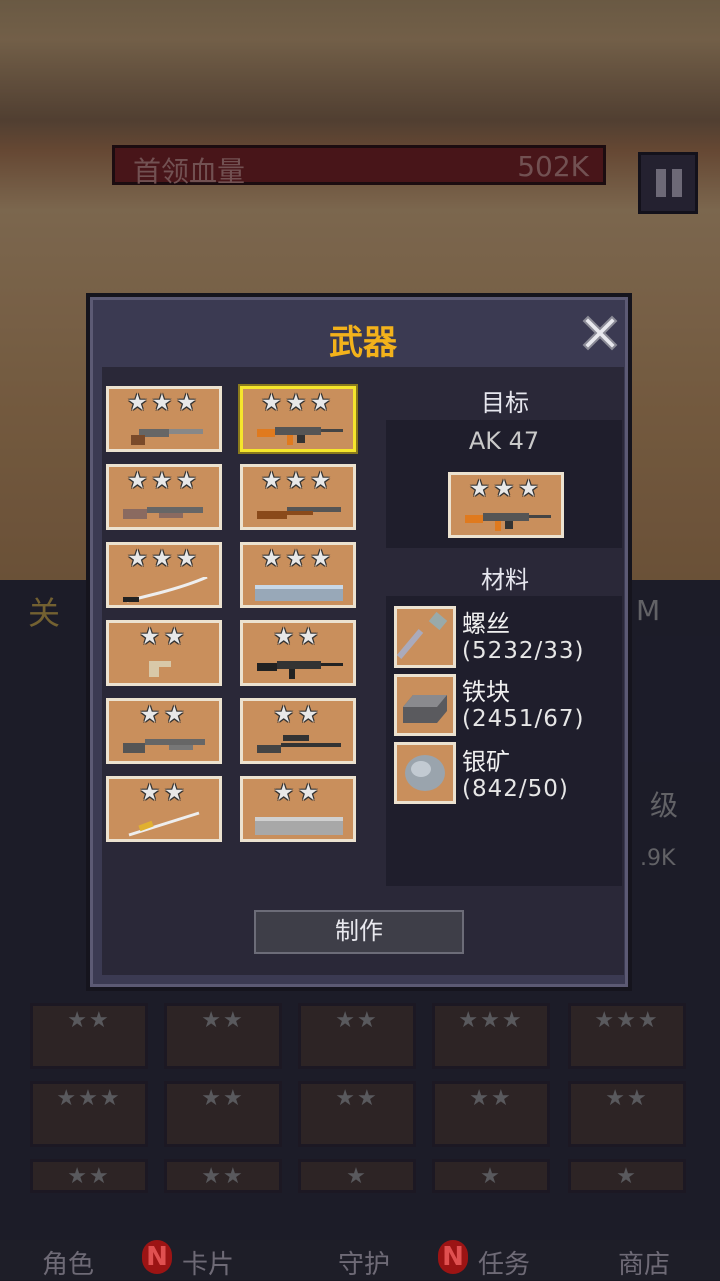 This screenshot has width=720, height=1281. Describe the element at coordinates (68, 1262) in the screenshot. I see `nav-character: 角色` at that location.